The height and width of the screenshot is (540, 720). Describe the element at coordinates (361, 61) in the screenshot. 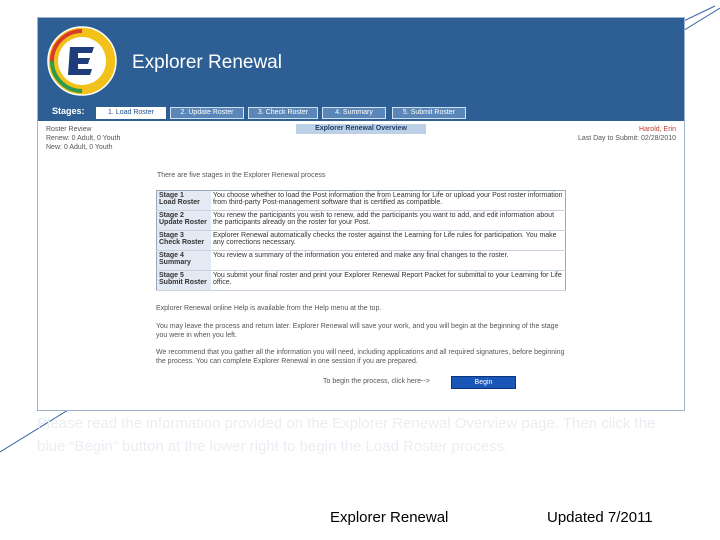

I see `app-banner: Explorer Renewal` at that location.